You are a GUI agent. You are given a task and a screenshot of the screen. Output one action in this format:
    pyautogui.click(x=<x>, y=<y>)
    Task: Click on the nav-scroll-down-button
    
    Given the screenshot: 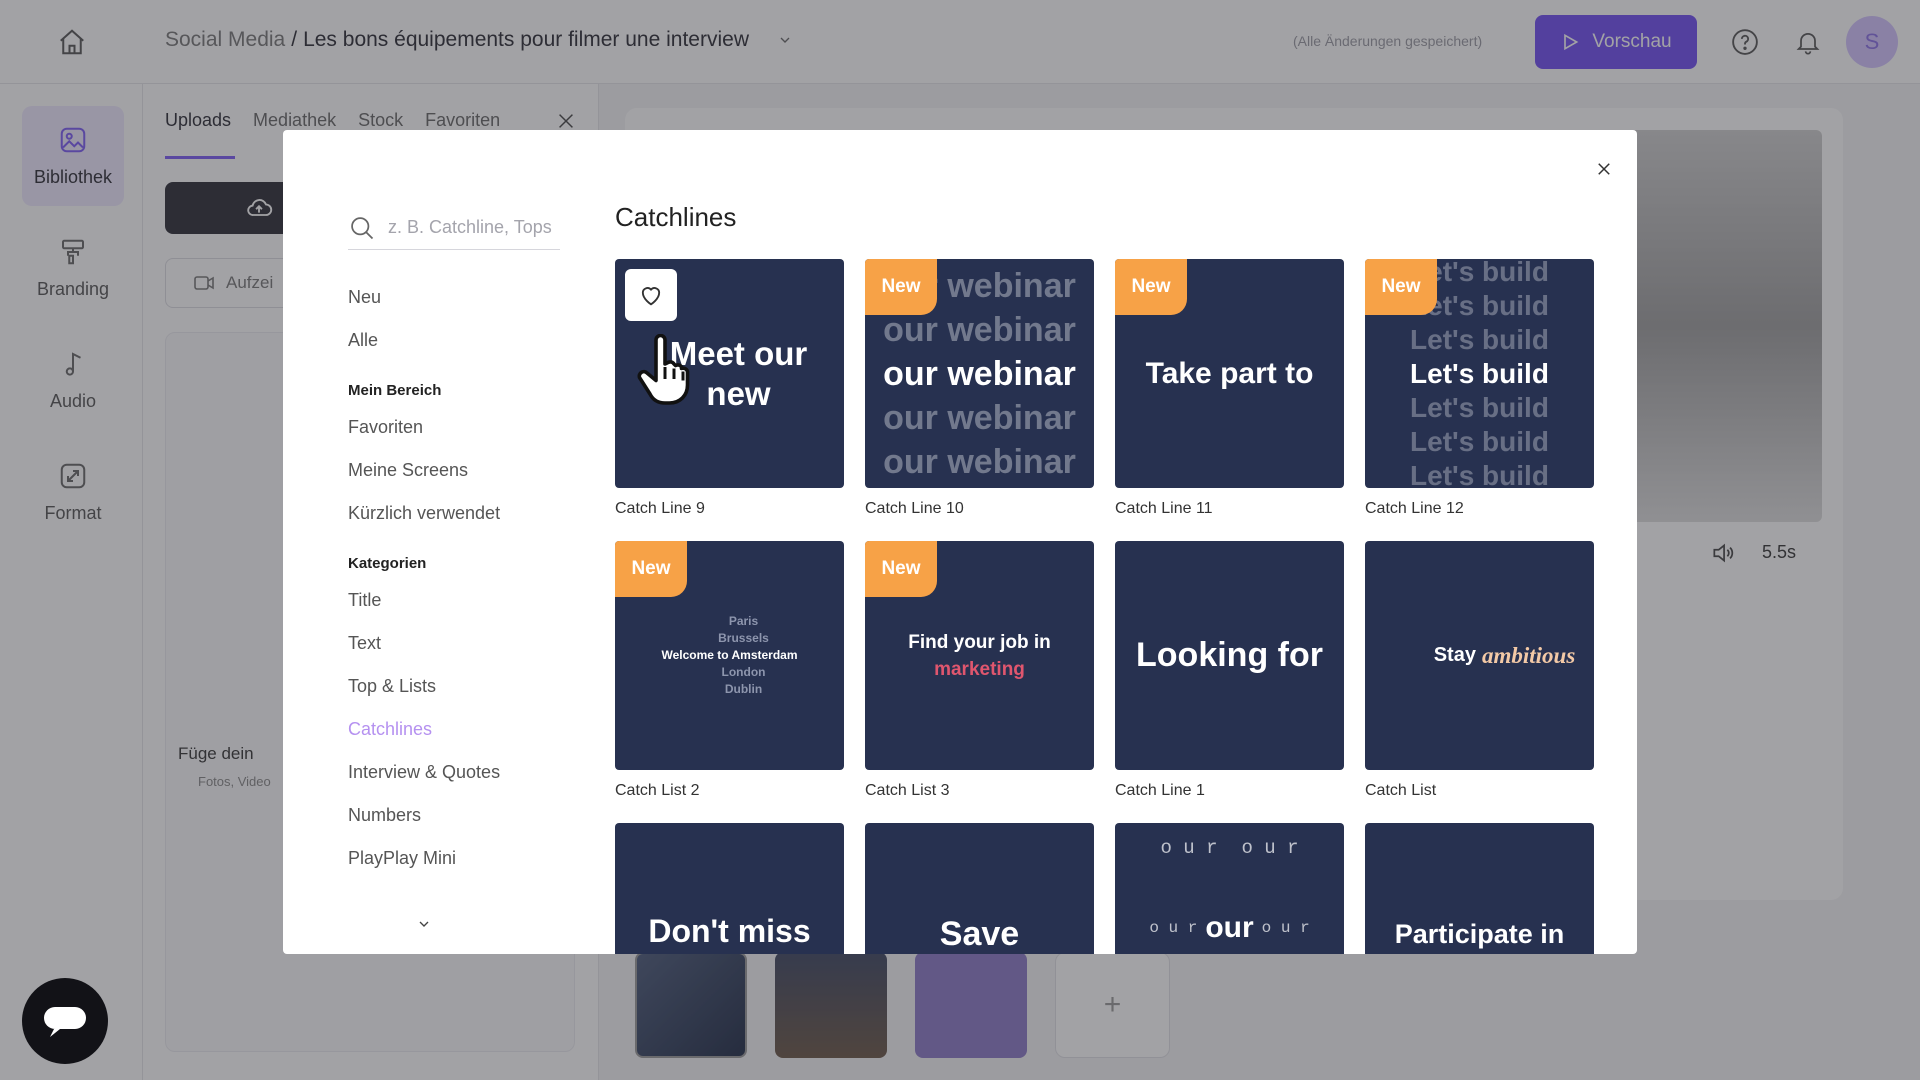 What is the action you would take?
    pyautogui.click(x=424, y=924)
    